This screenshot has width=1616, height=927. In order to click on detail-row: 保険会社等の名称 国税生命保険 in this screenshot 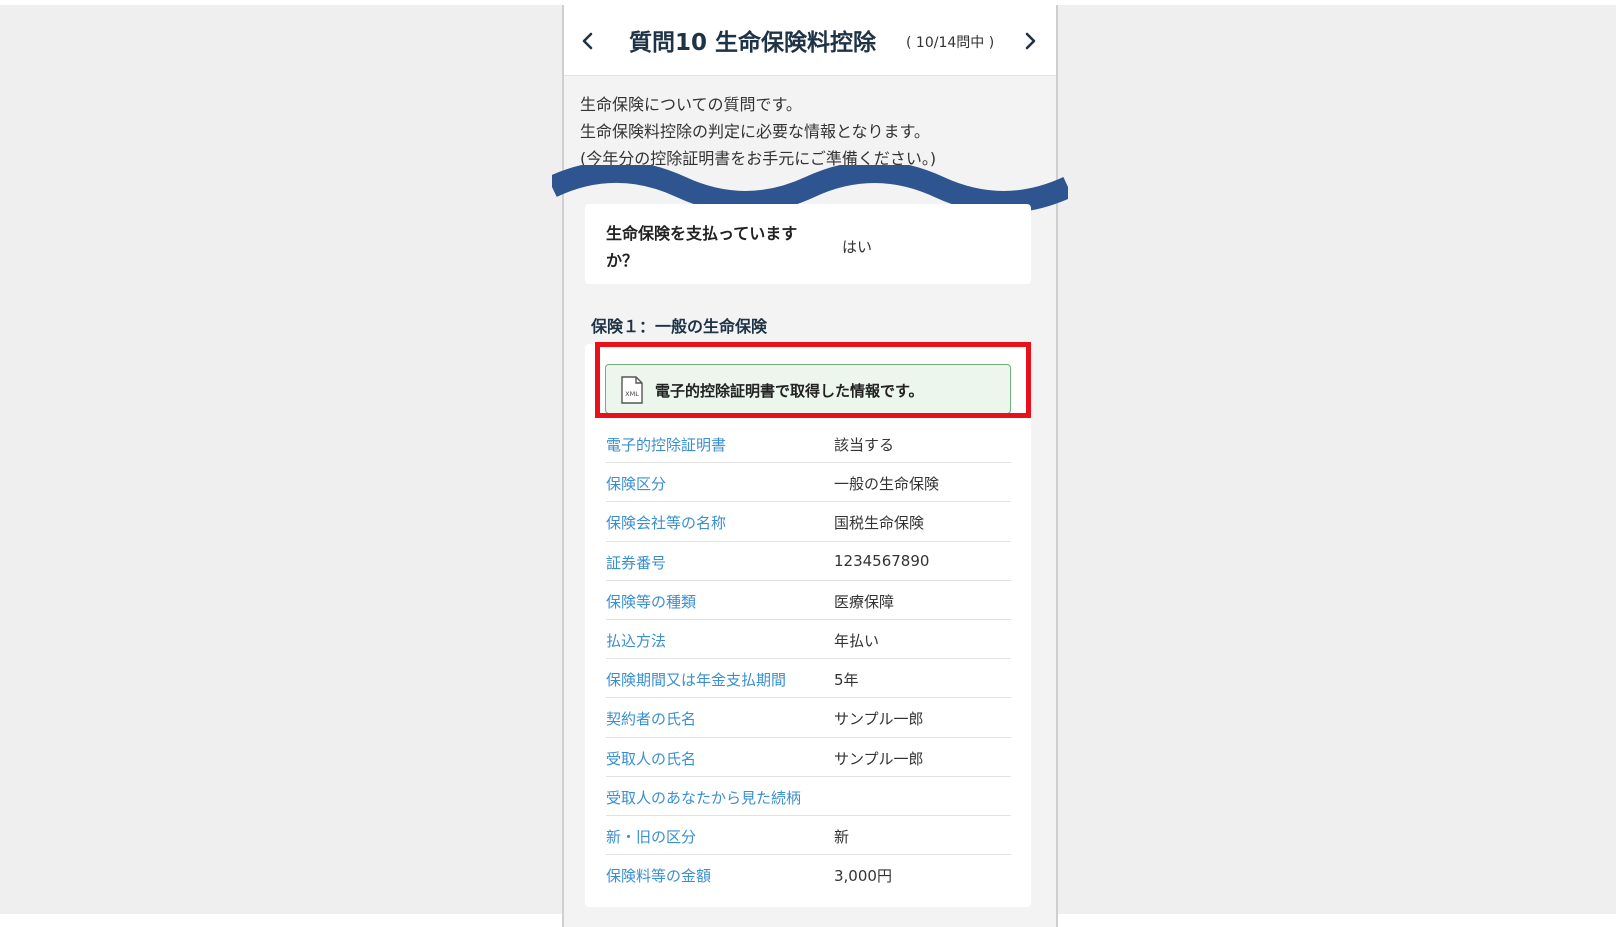, I will do `click(808, 522)`.